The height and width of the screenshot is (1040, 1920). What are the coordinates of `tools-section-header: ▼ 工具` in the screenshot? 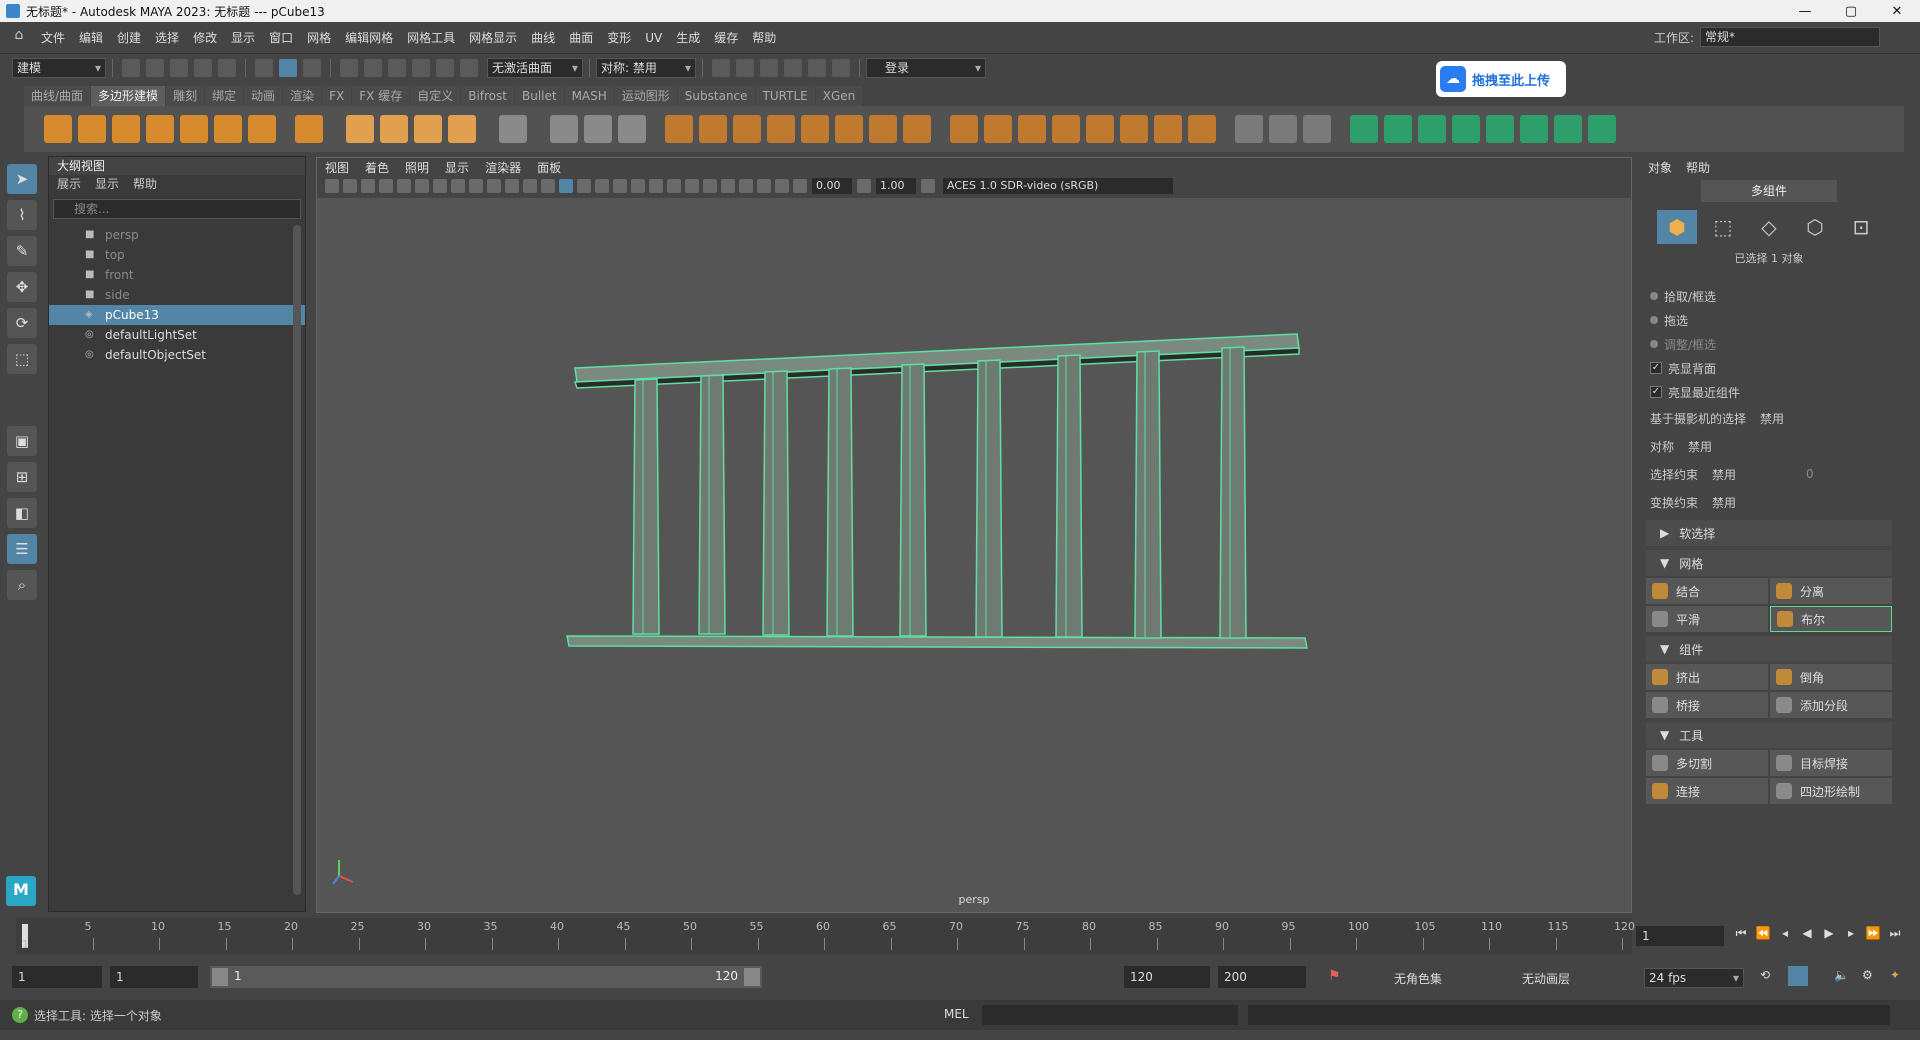 It's located at (1769, 735).